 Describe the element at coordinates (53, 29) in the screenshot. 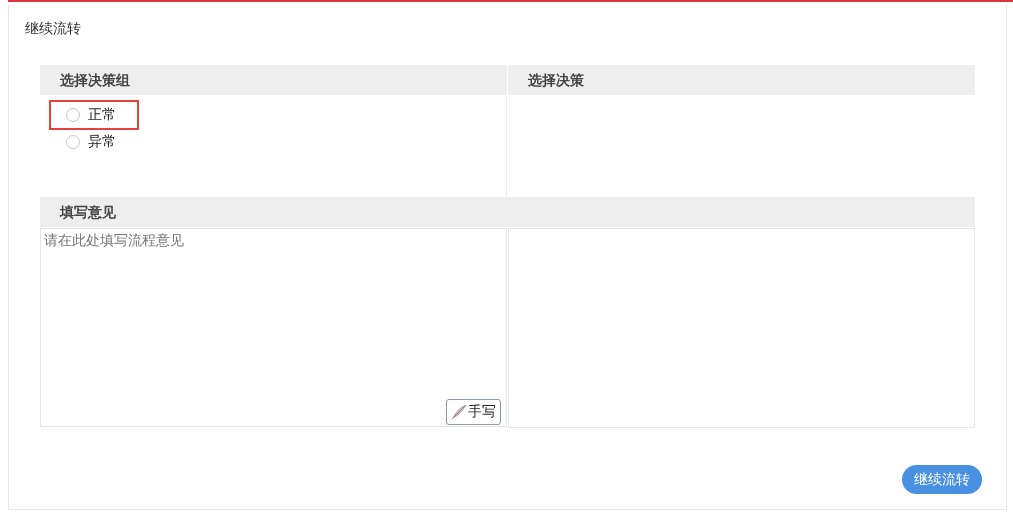

I see `panel-title: 继续流转` at that location.